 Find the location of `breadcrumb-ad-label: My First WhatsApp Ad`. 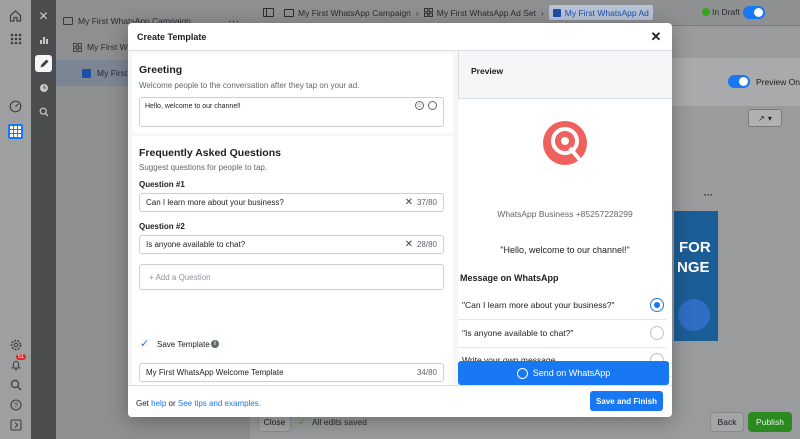

breadcrumb-ad-label: My First WhatsApp Ad is located at coordinates (606, 12).